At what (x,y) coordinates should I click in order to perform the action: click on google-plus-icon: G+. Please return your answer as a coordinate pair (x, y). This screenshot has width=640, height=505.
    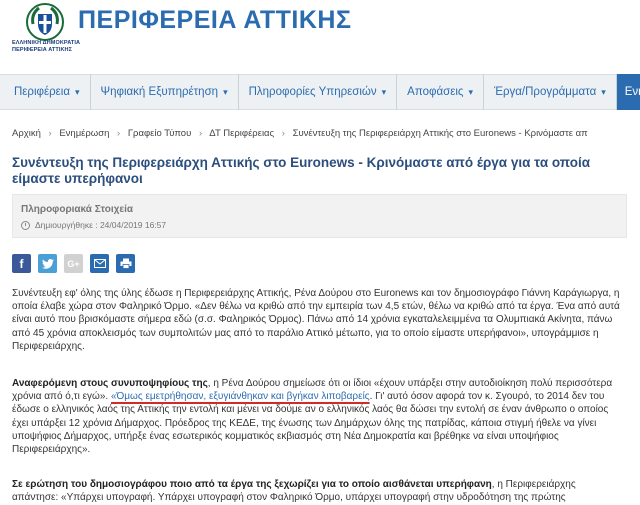
    Looking at the image, I should click on (73, 263).